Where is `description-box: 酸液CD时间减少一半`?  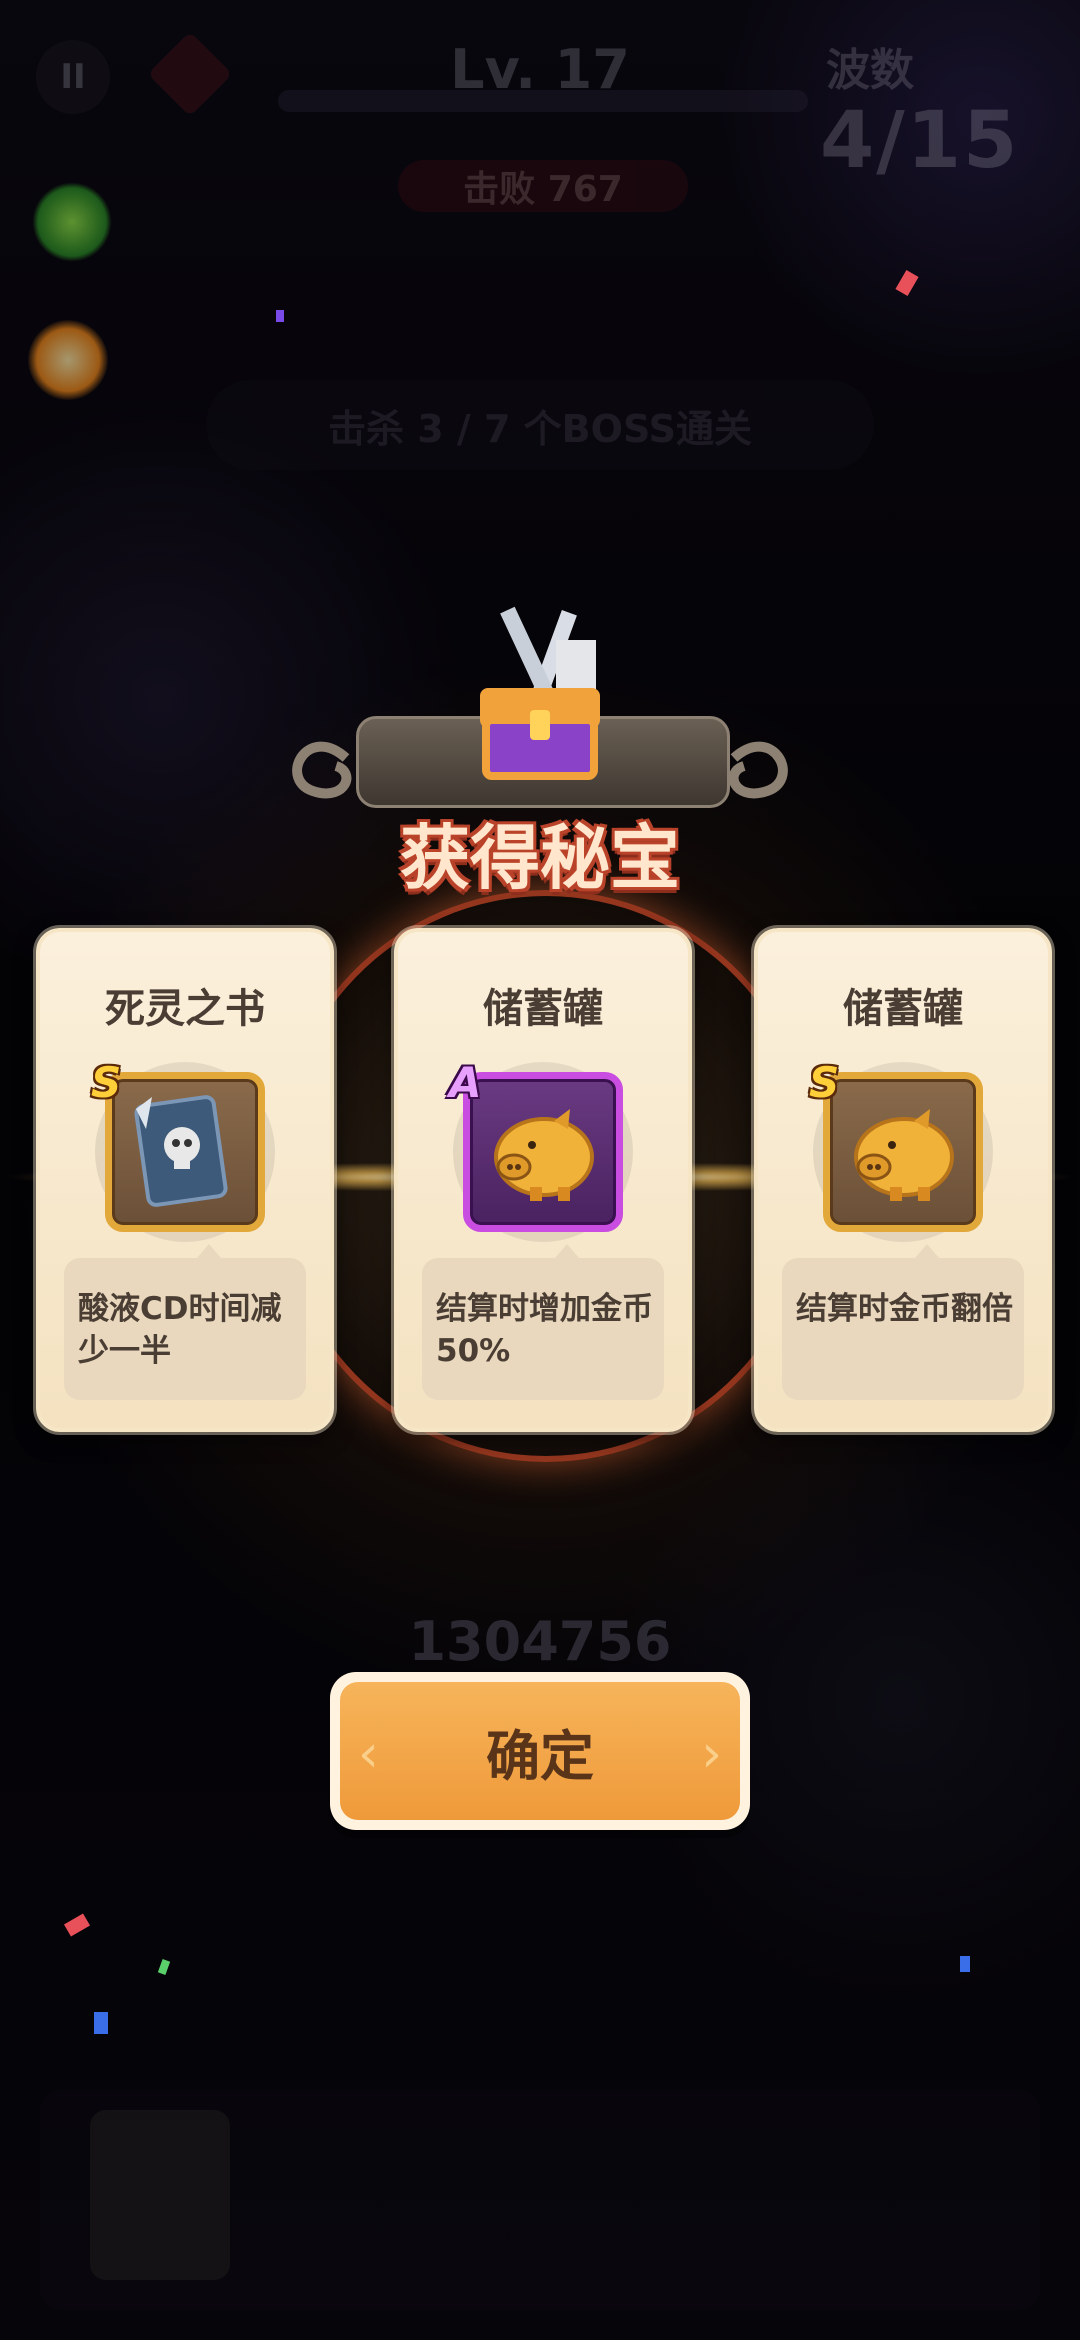 description-box: 酸液CD时间减少一半 is located at coordinates (185, 1322).